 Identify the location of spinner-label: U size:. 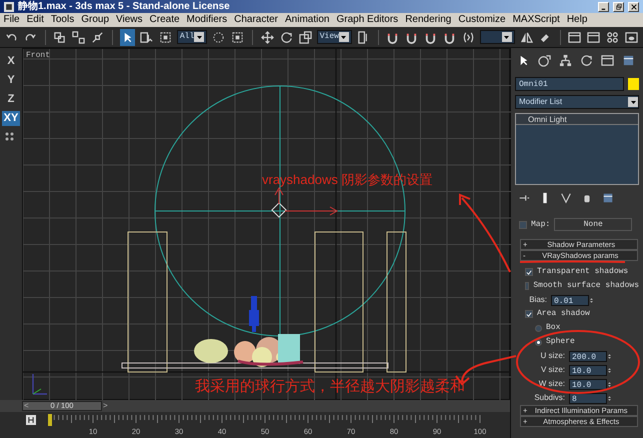
(552, 356).